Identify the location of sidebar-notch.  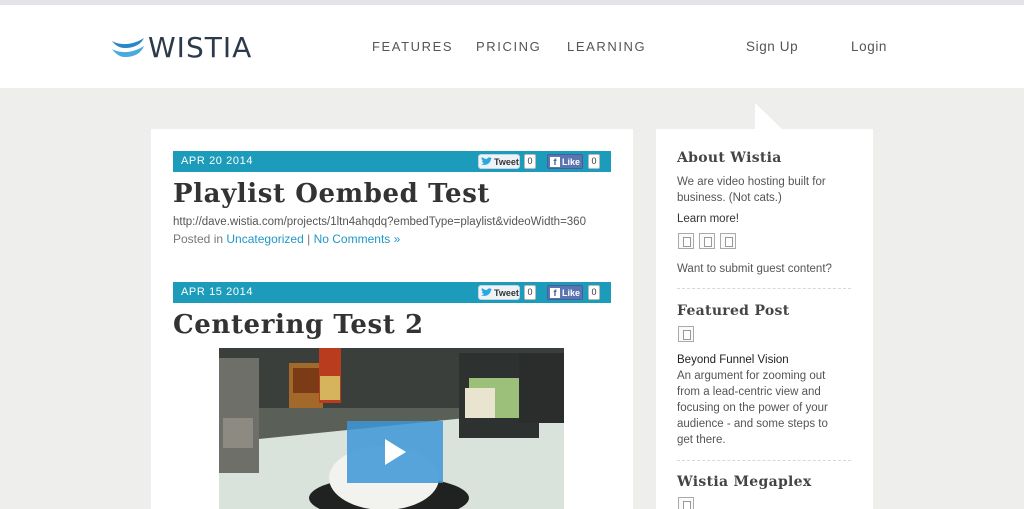
(768, 116).